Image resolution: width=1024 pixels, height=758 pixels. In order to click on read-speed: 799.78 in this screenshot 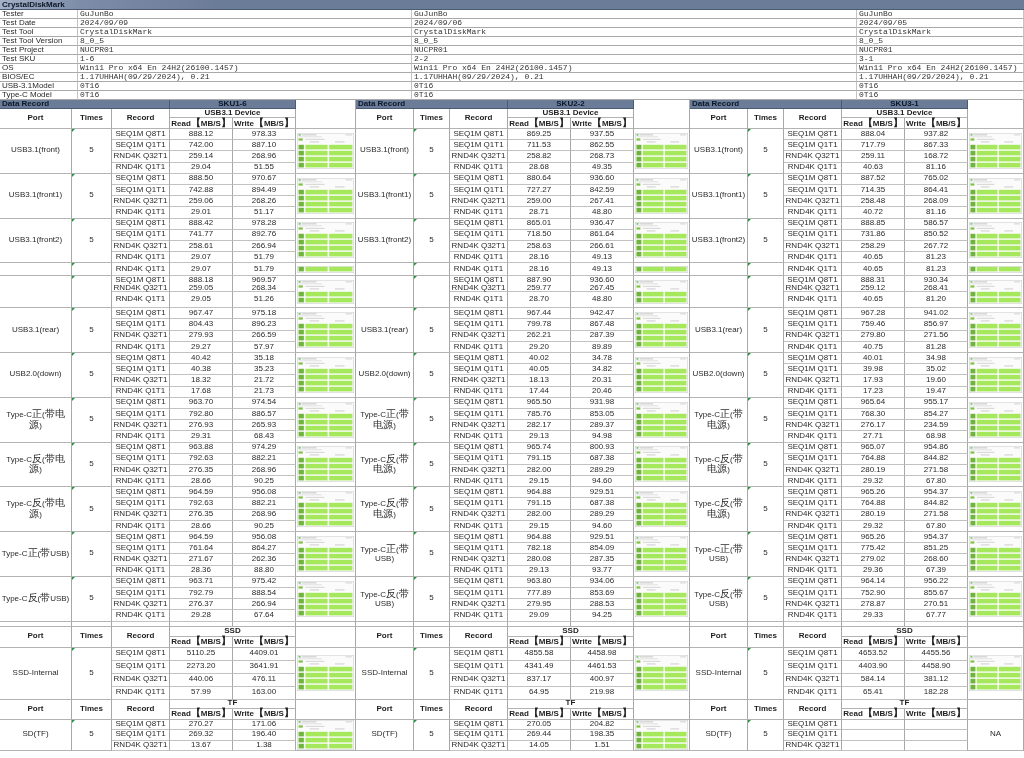, I will do `click(539, 324)`.